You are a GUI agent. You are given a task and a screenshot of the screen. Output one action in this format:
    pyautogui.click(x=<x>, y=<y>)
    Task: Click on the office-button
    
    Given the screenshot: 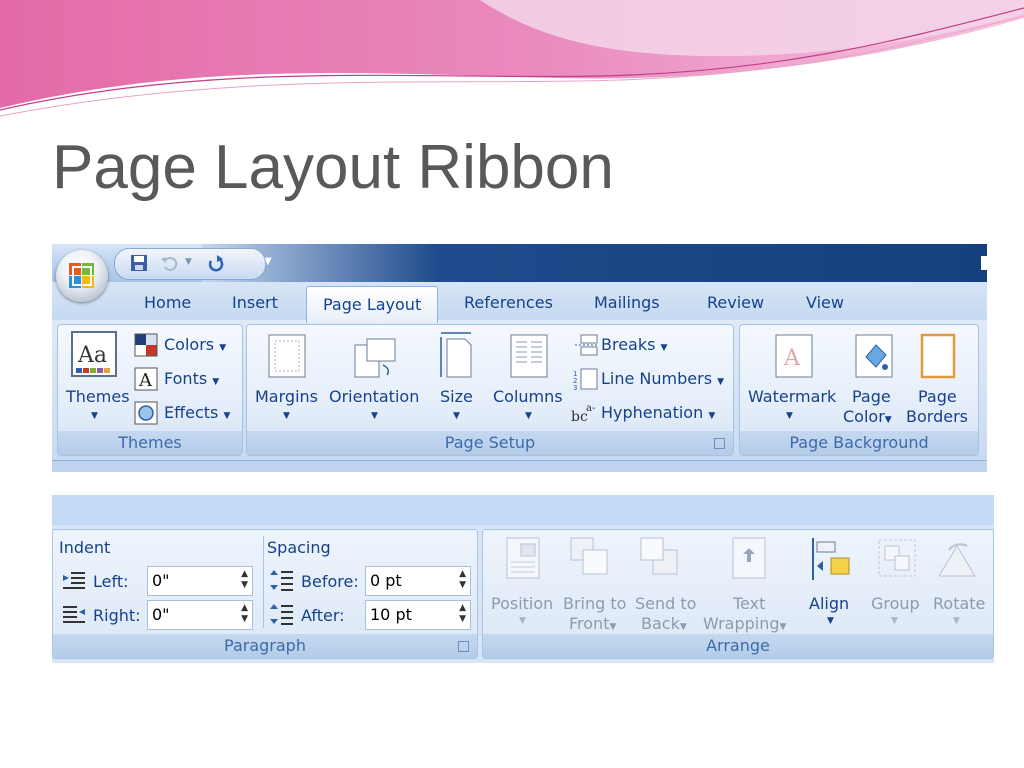 What is the action you would take?
    pyautogui.click(x=82, y=276)
    